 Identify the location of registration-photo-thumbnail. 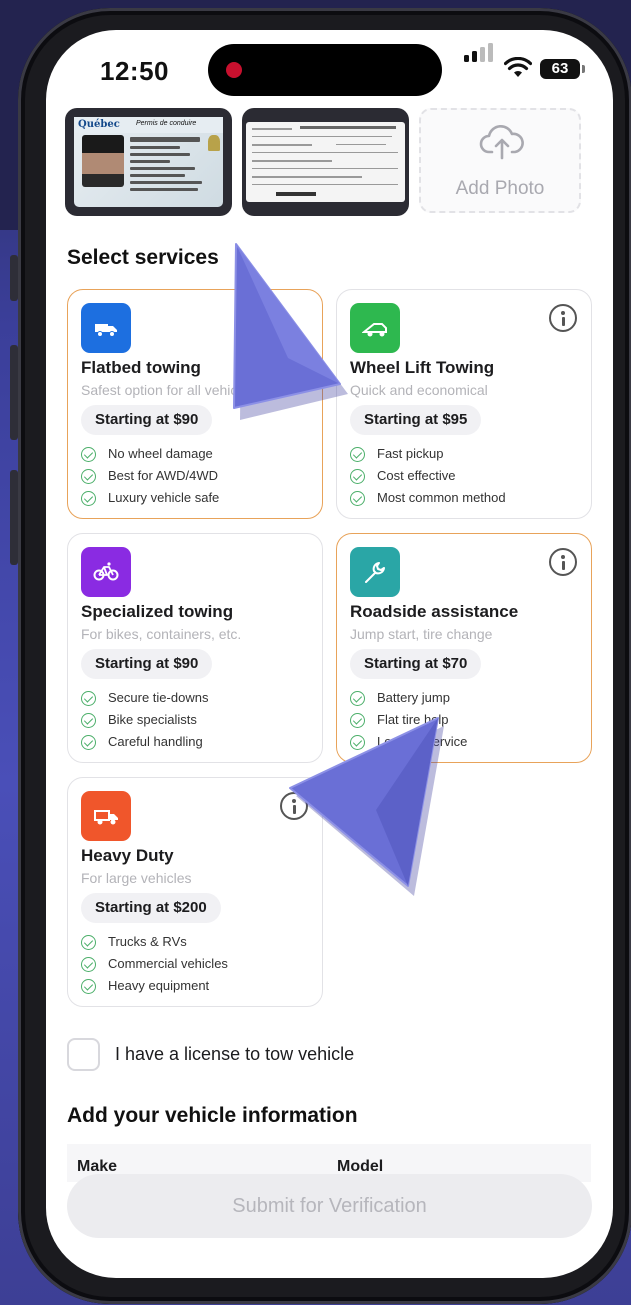
(325, 162).